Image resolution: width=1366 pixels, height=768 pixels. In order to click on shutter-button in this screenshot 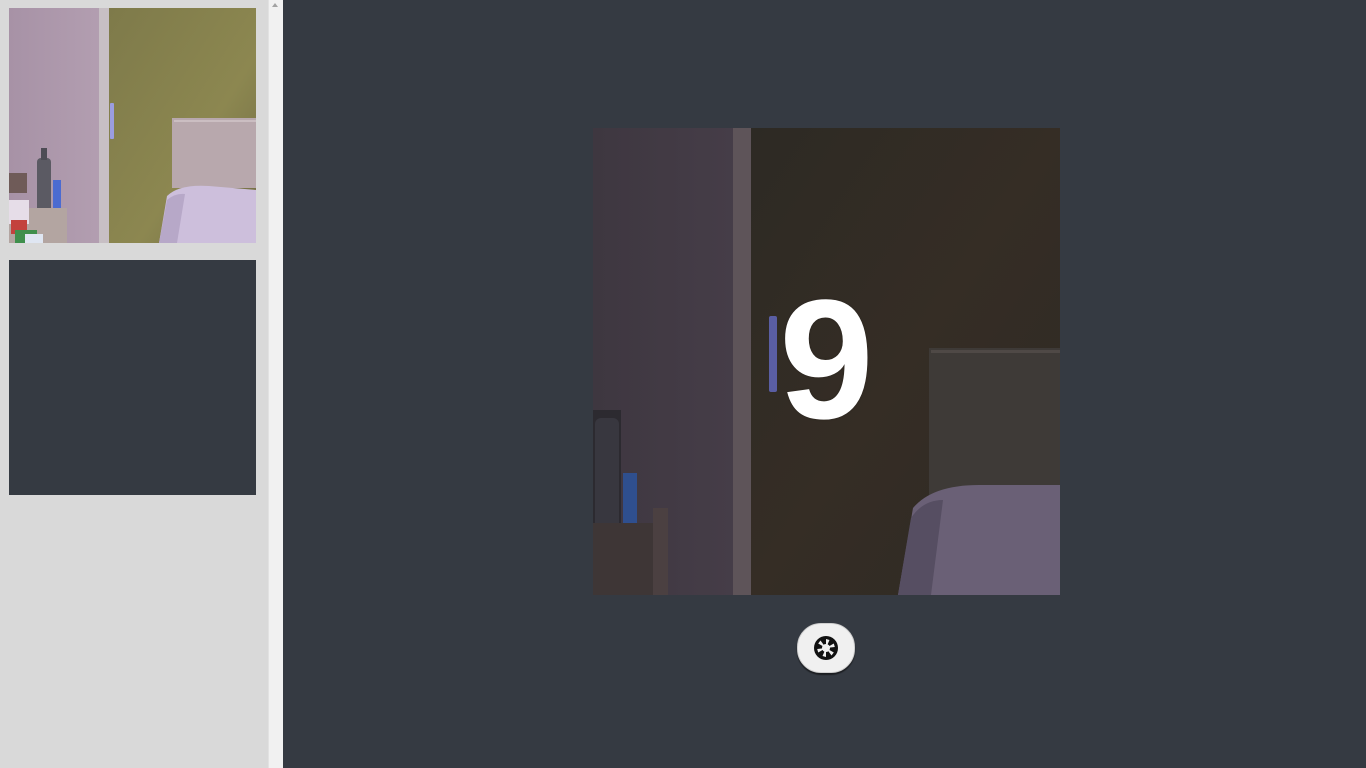, I will do `click(826, 648)`.